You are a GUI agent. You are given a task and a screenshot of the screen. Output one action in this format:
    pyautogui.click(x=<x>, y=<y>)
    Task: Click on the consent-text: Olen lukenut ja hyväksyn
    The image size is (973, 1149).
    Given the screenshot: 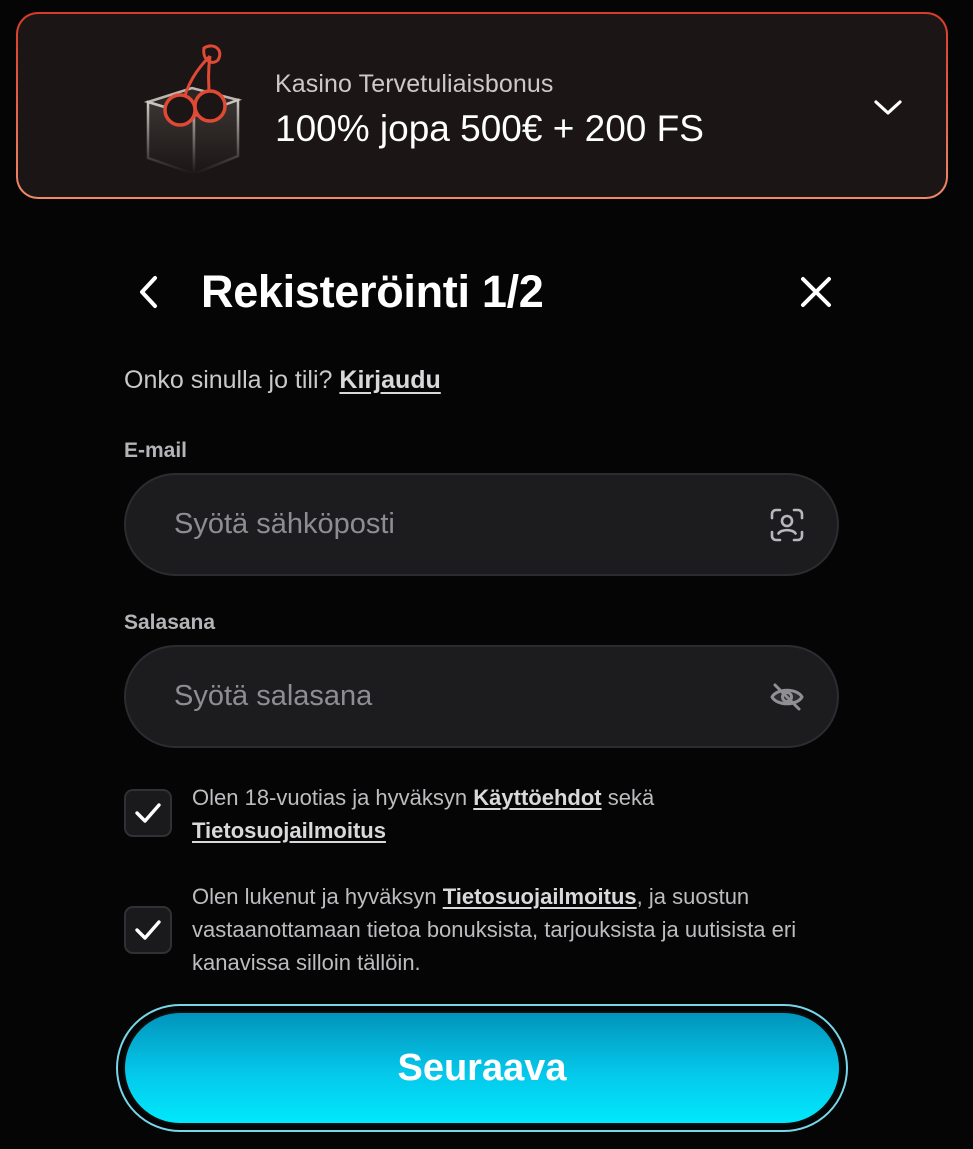 What is the action you would take?
    pyautogui.click(x=317, y=896)
    